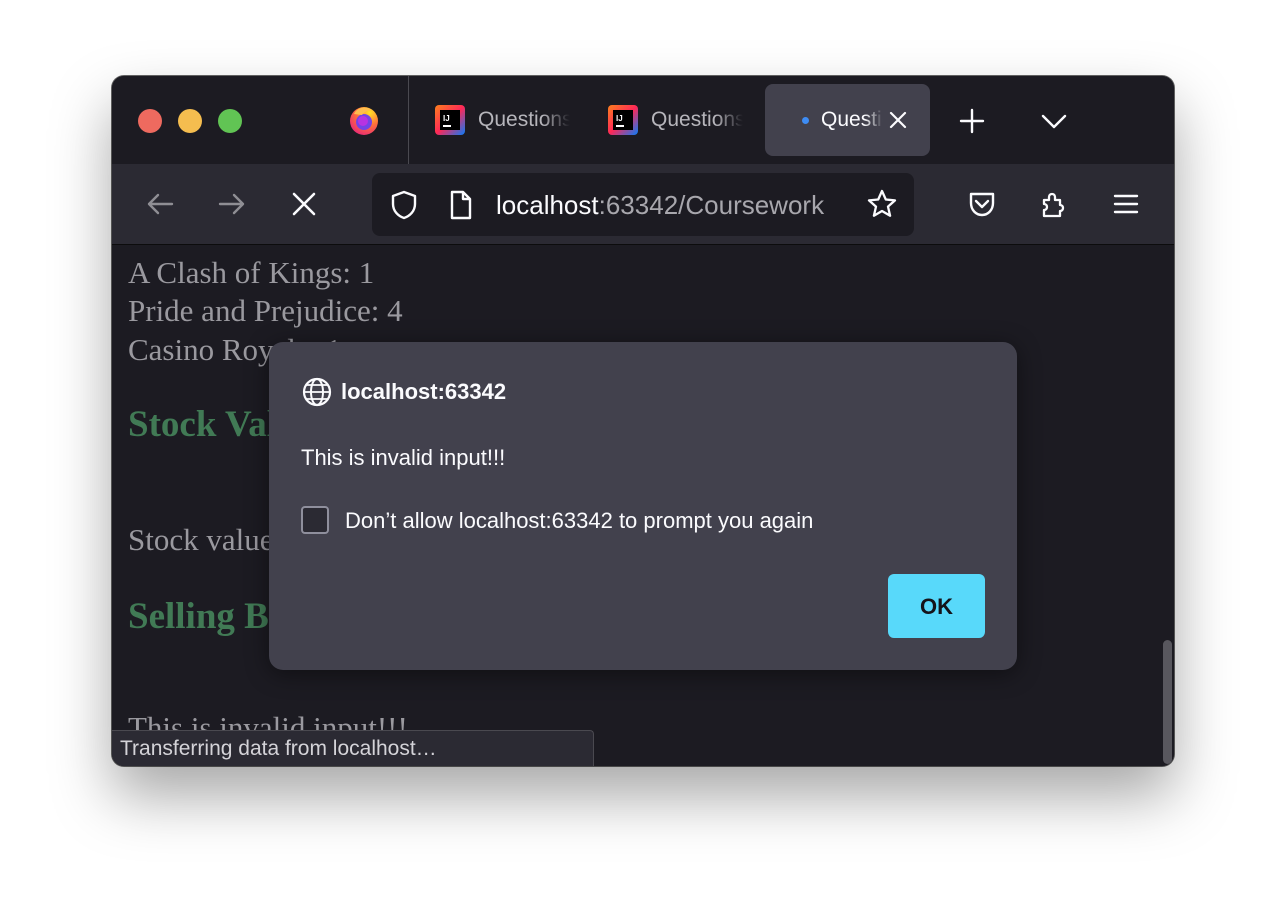  What do you see at coordinates (160, 204) in the screenshot?
I see `back-arrow-icon` at bounding box center [160, 204].